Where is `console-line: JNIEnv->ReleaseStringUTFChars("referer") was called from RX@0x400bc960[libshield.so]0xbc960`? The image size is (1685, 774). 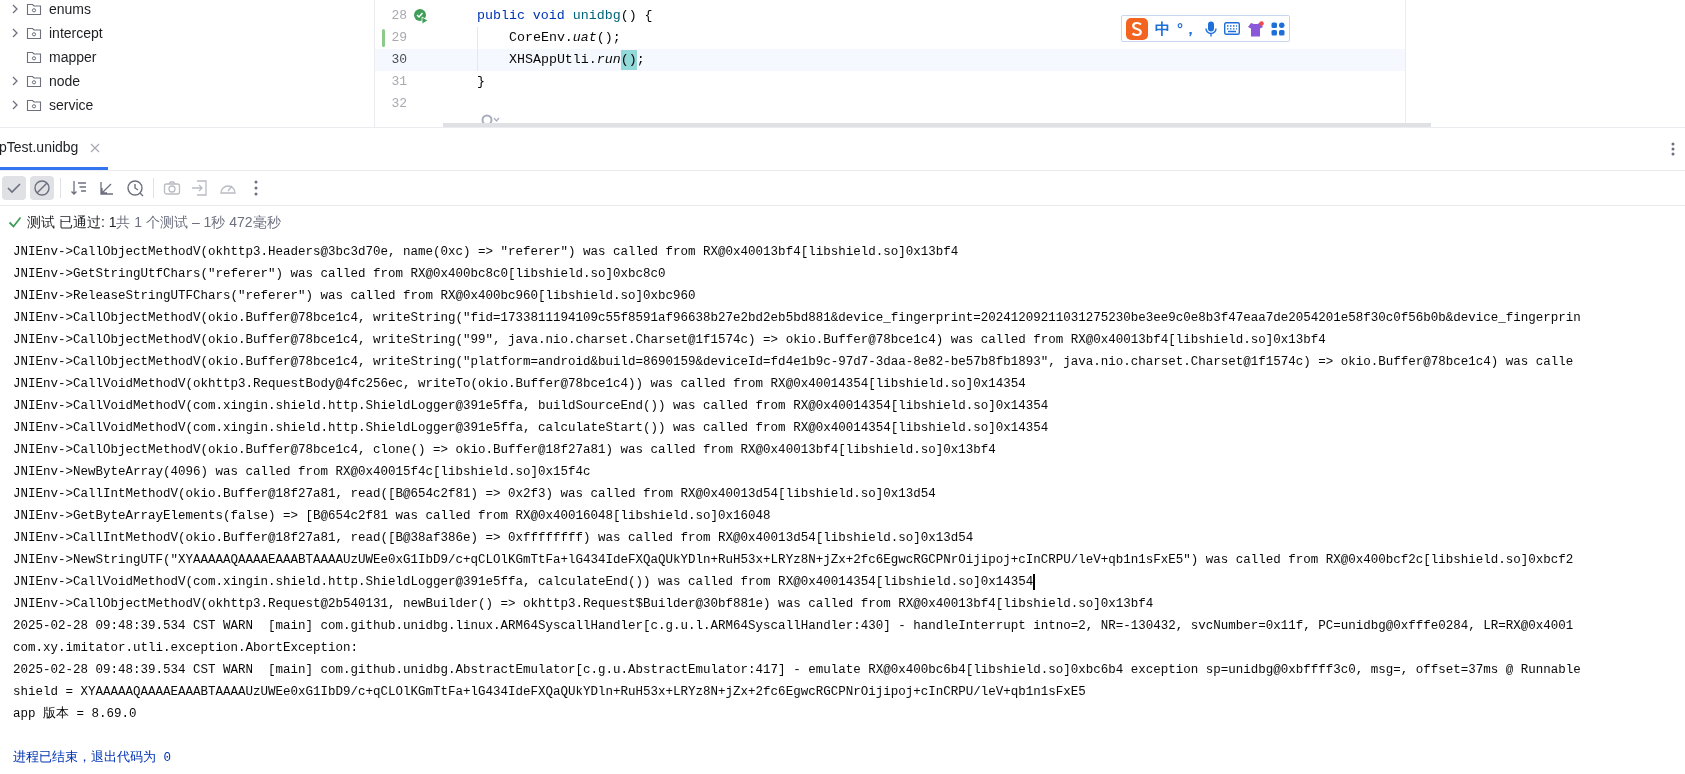 console-line: JNIEnv->ReleaseStringUTFChars("referer") was called from RX@0x400bc960[libshield.so]0xbc960 is located at coordinates (354, 296).